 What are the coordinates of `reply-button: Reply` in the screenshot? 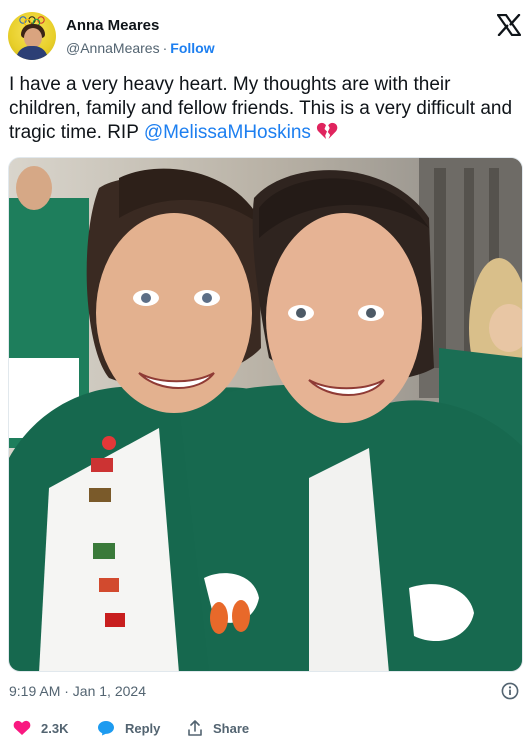 It's located at (128, 728).